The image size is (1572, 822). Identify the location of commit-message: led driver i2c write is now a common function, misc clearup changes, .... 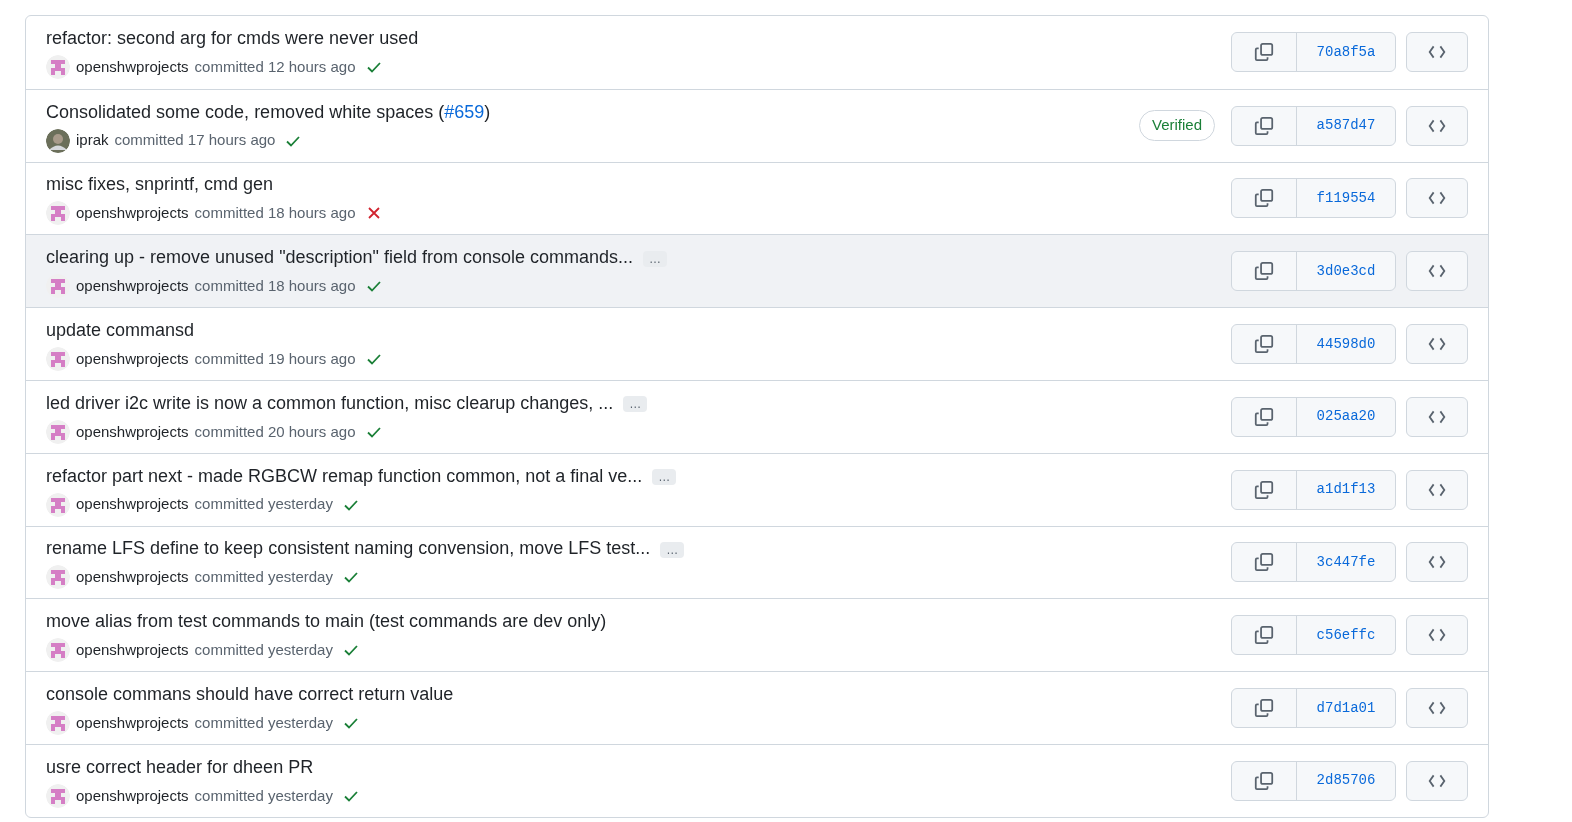
(330, 402).